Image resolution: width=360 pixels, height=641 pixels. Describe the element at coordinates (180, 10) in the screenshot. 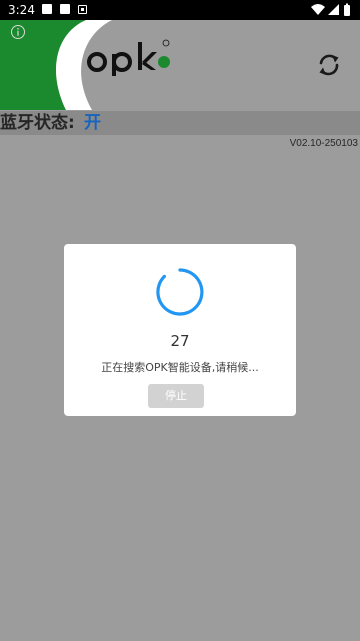

I see `status-bar: 3:24` at that location.